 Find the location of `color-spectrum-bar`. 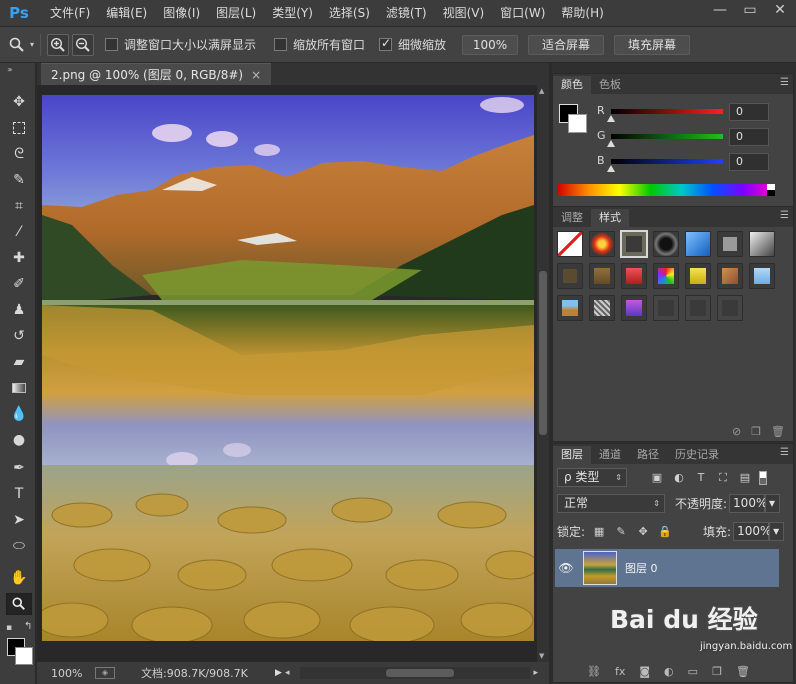

color-spectrum-bar is located at coordinates (666, 190).